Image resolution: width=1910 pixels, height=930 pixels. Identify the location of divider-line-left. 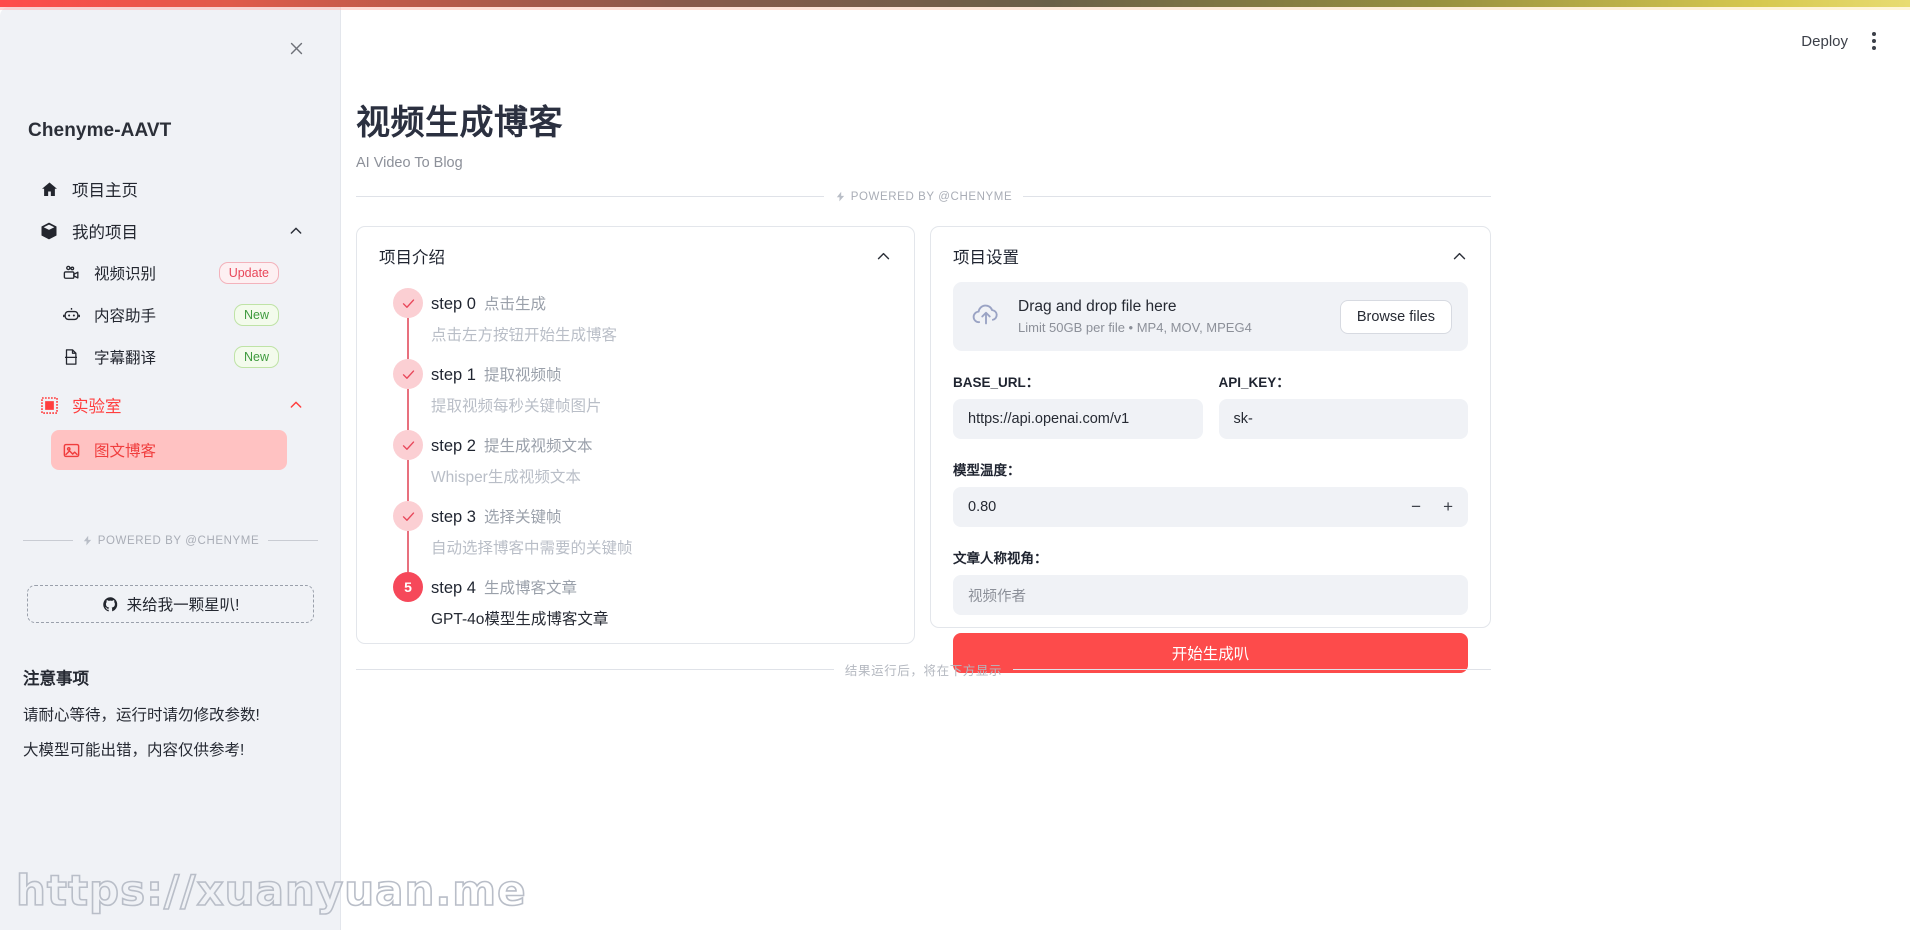
(48, 540).